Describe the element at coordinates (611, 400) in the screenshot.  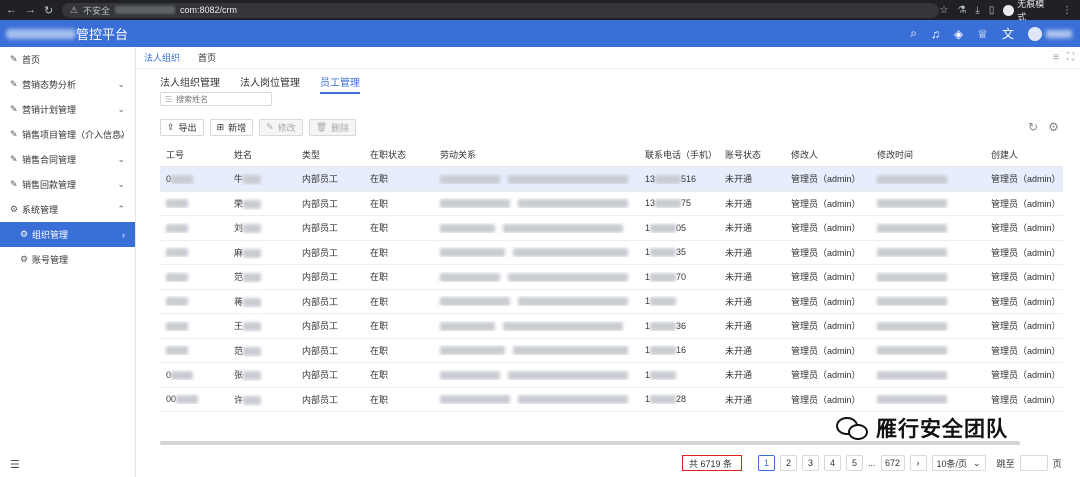
I see `table-row: 00 许 内部员工 在职 1 28 未开通 管理员（admin） 管理员（admin）` at that location.